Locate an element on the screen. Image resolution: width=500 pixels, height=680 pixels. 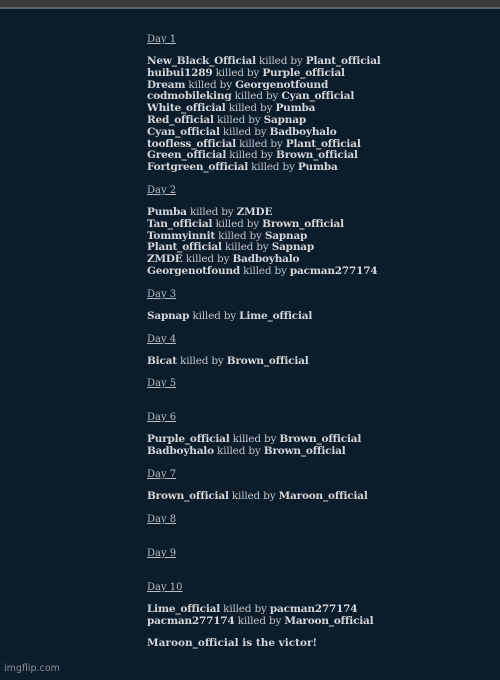
event-list: Sapnap killed by Lime_official is located at coordinates (307, 316).